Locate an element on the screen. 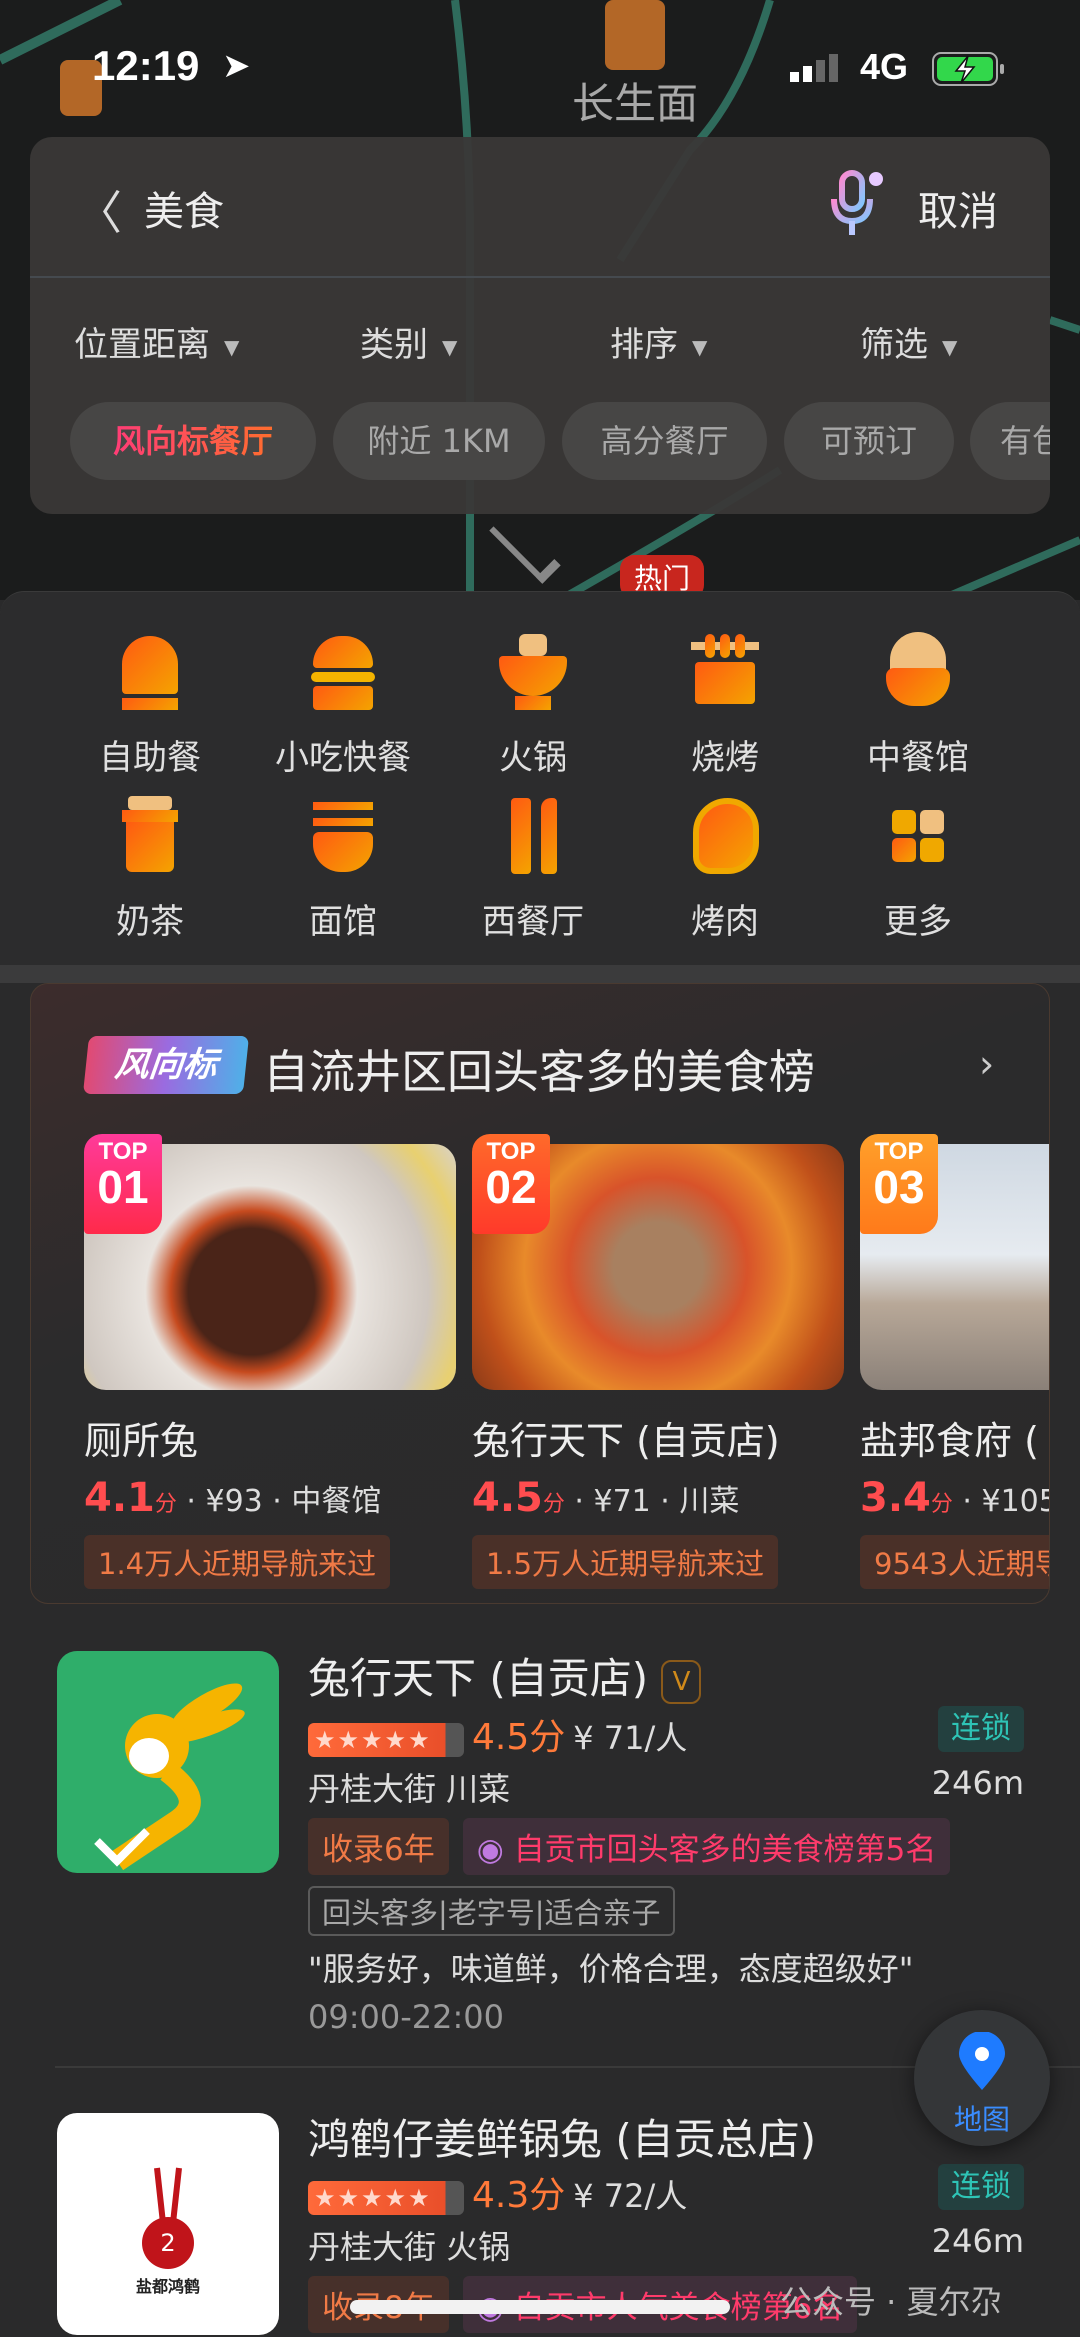 Image resolution: width=1080 pixels, height=2337 pixels. restaurant-name: 兔行天下 (自贡店) V is located at coordinates (505, 1675).